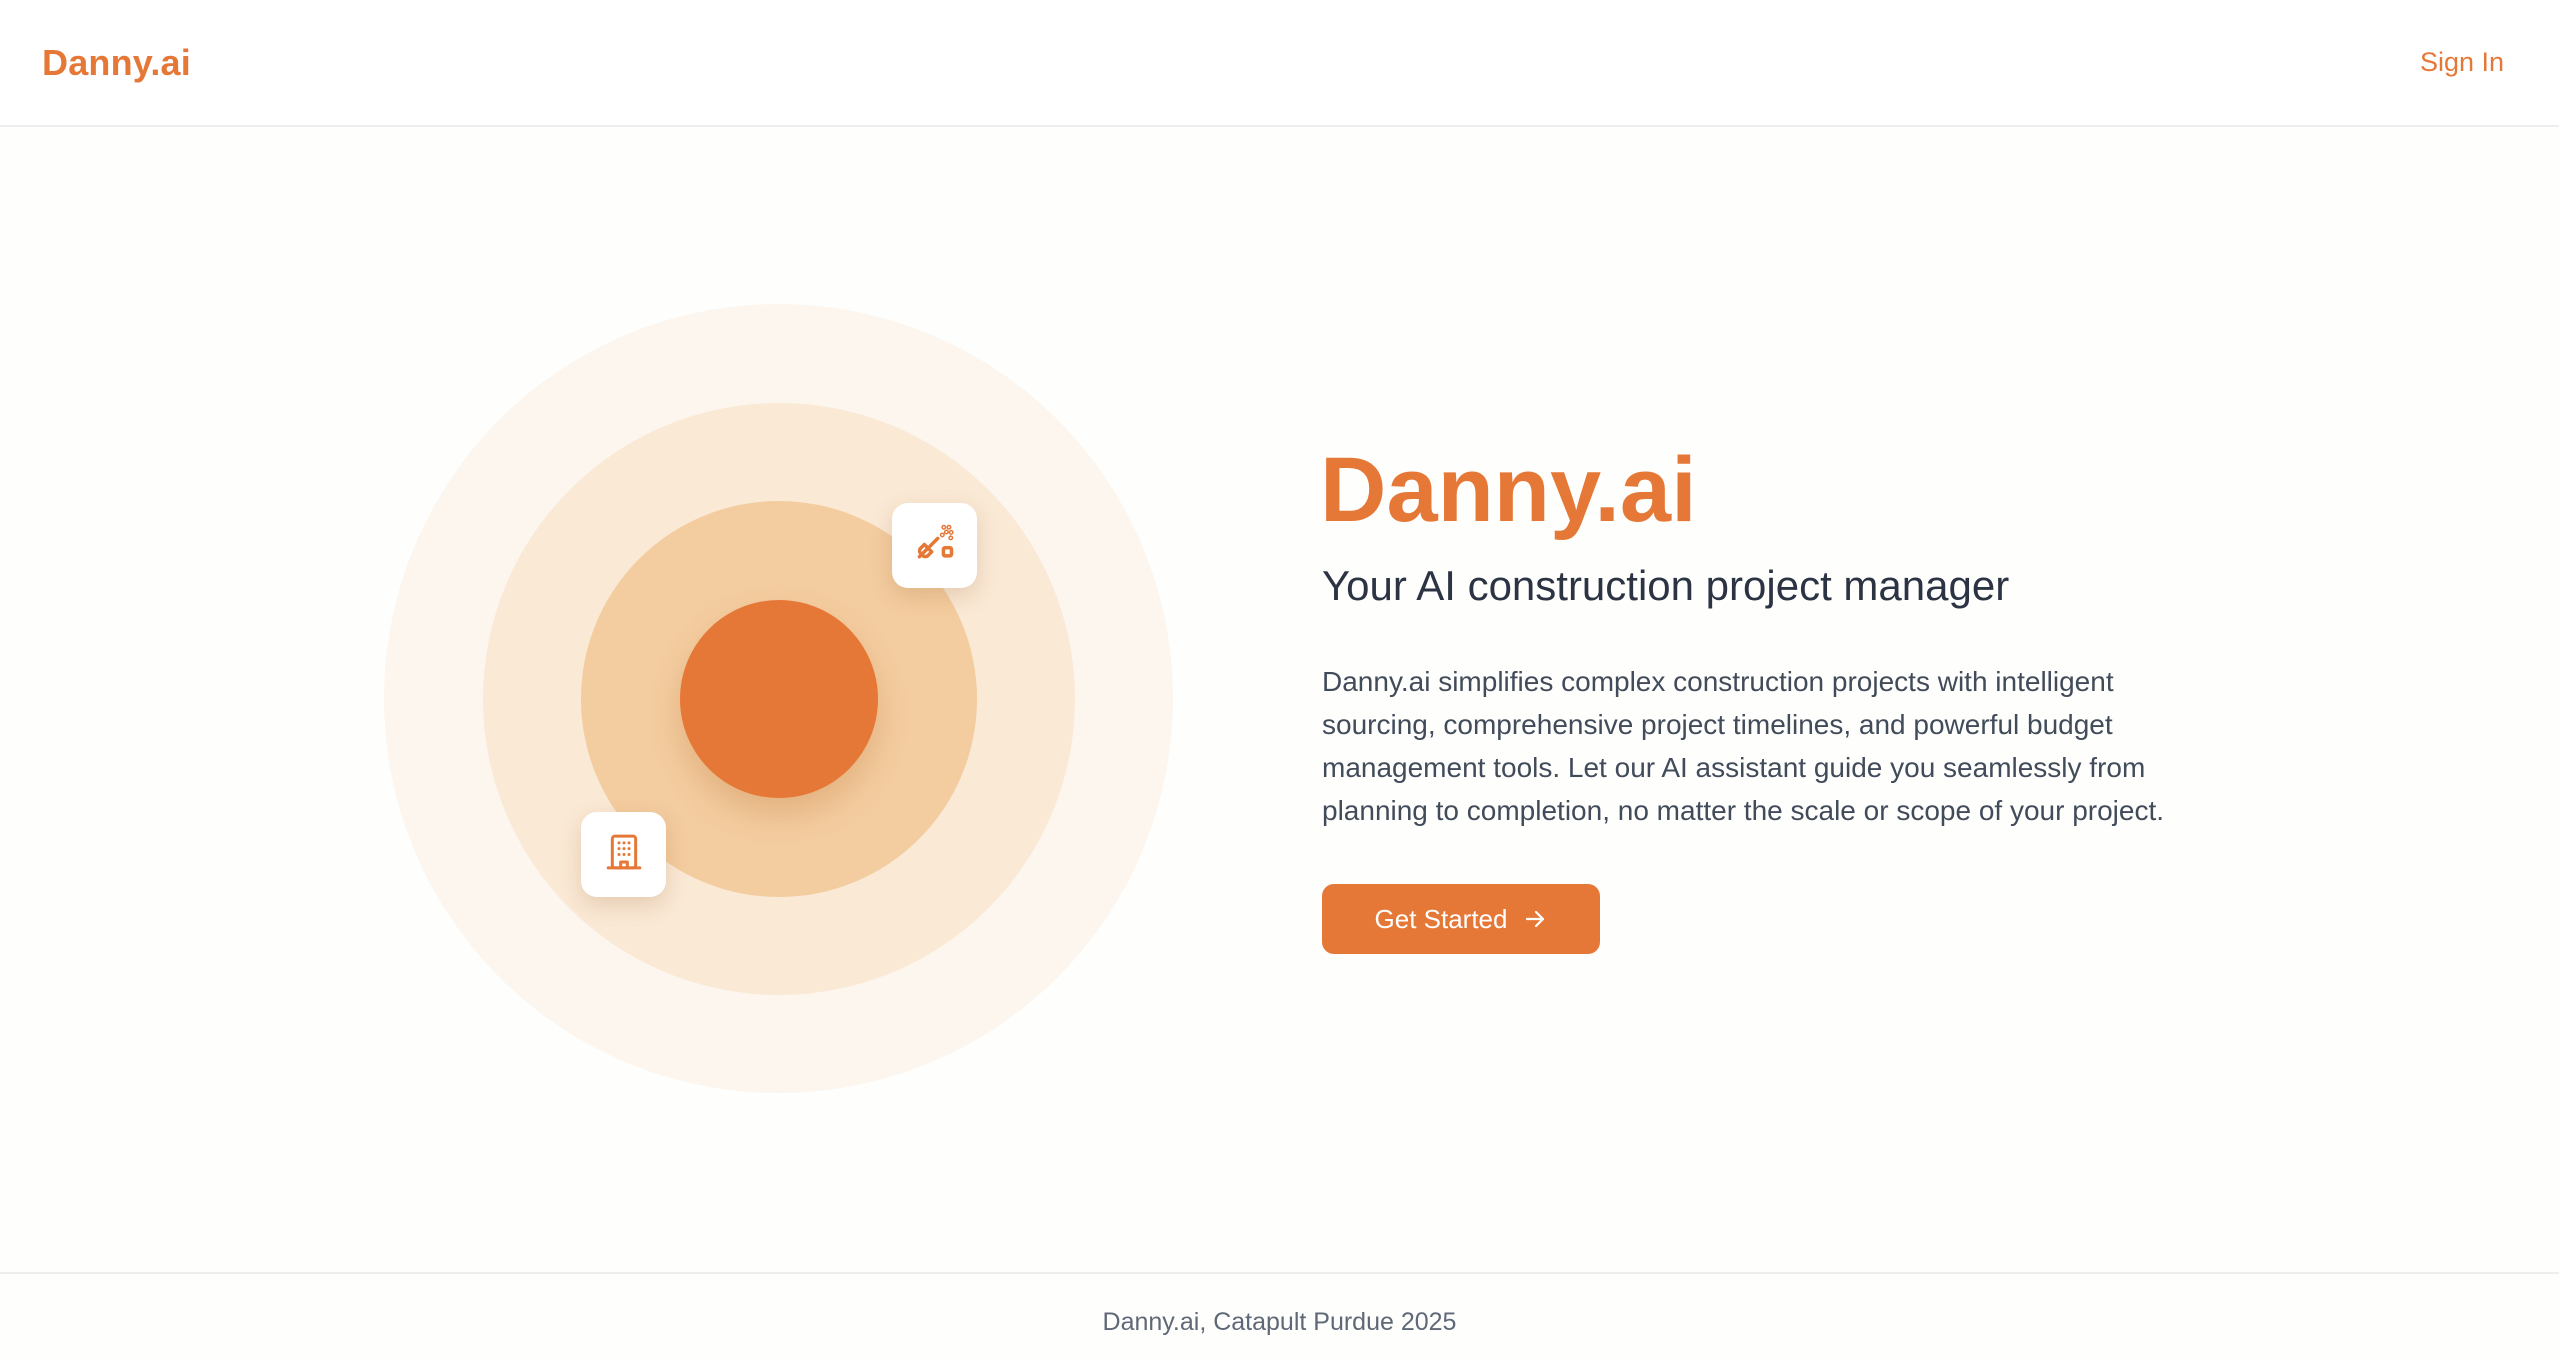 This screenshot has width=2559, height=1361. I want to click on hero-subtitle: Your AI construction project manager, so click(1666, 585).